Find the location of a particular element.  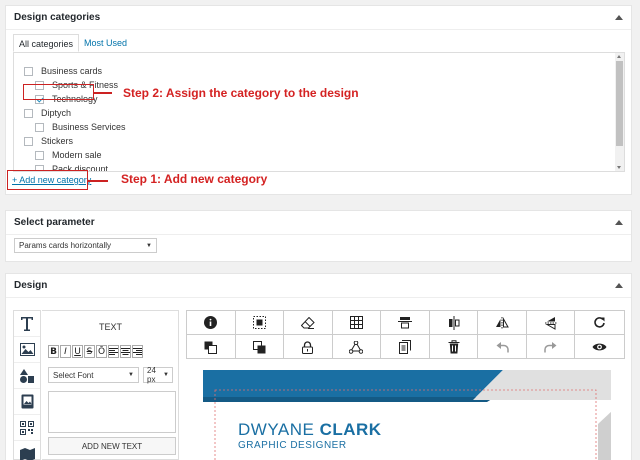

card-last-name: CLARK is located at coordinates (350, 429).